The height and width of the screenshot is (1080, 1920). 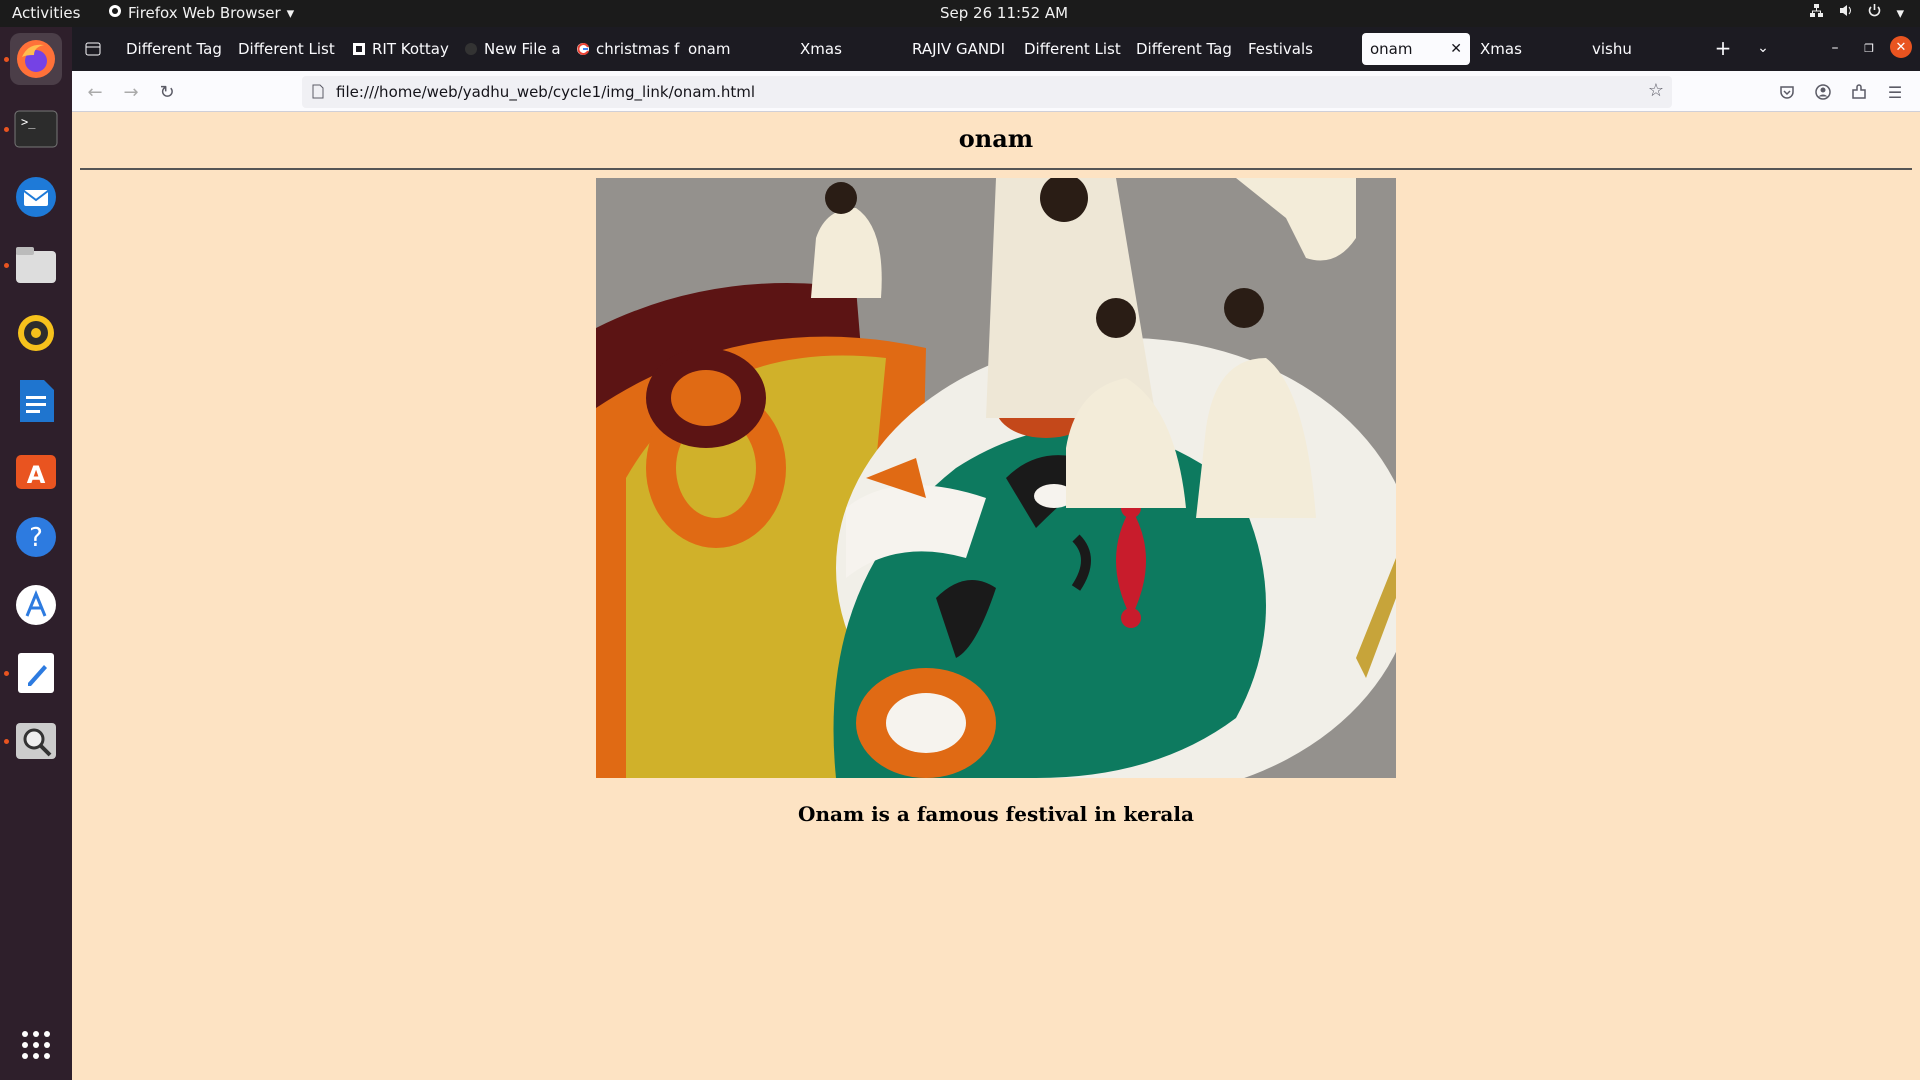 What do you see at coordinates (1640, 49) in the screenshot?
I see `tab-vishu: vishu` at bounding box center [1640, 49].